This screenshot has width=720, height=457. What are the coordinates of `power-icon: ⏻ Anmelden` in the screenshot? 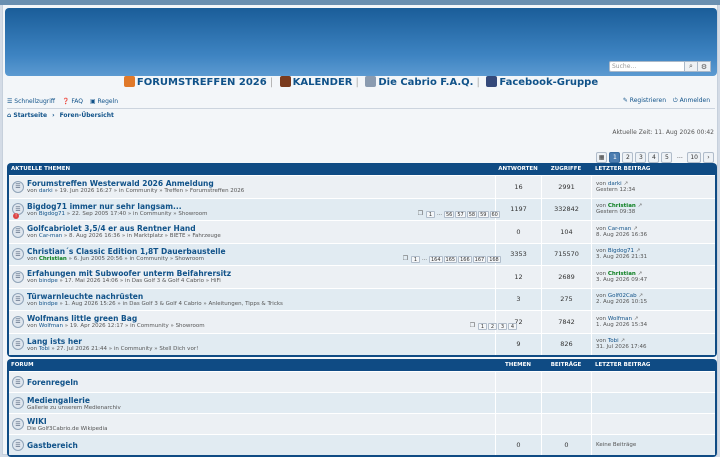 It's located at (691, 100).